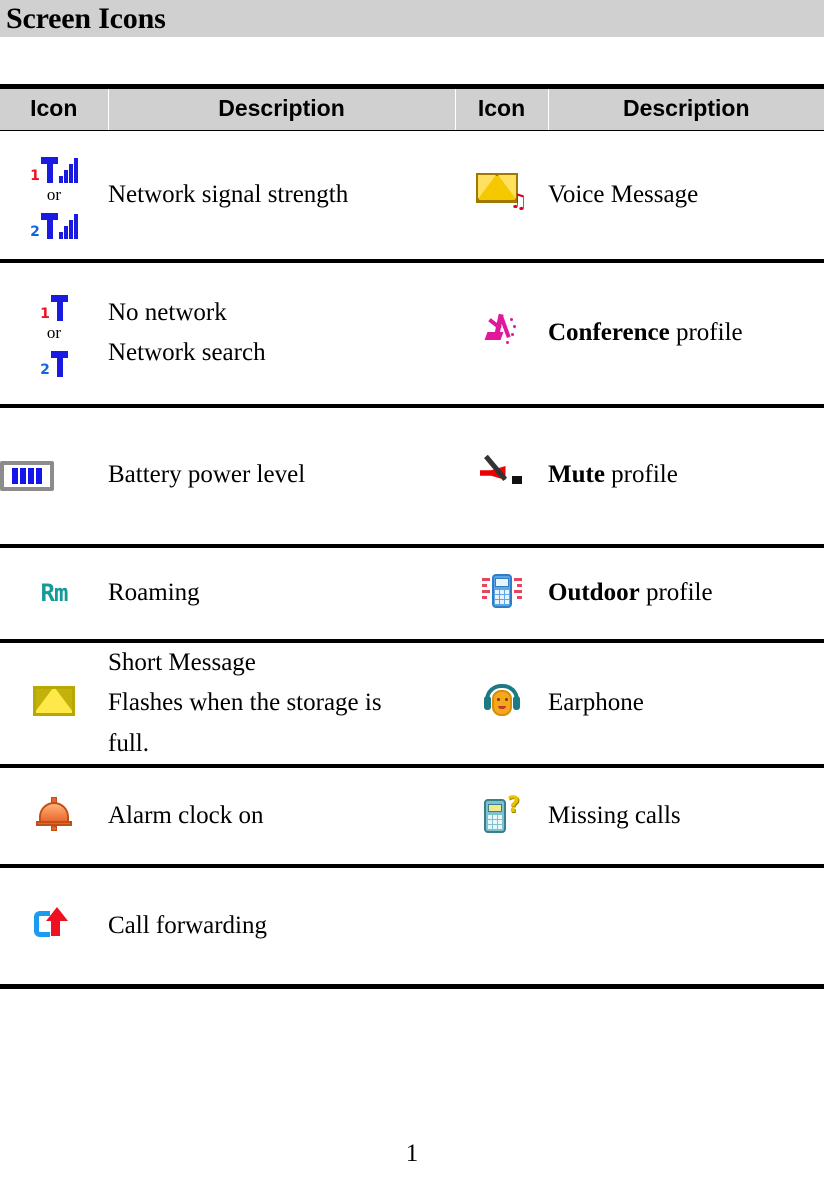 The width and height of the screenshot is (824, 1190). I want to click on table-row: Alarm clock on ? Missing calls, so click(412, 817).